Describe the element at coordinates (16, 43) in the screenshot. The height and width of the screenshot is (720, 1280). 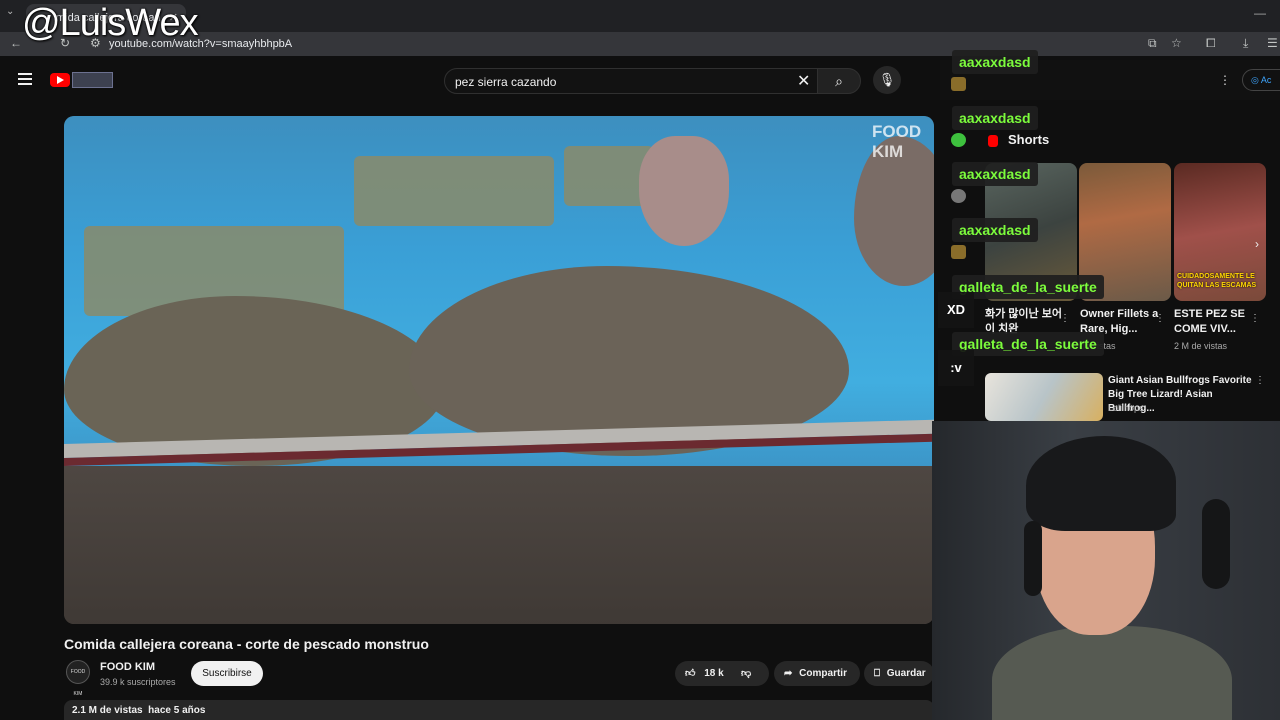
I see `back-icon: ←` at that location.